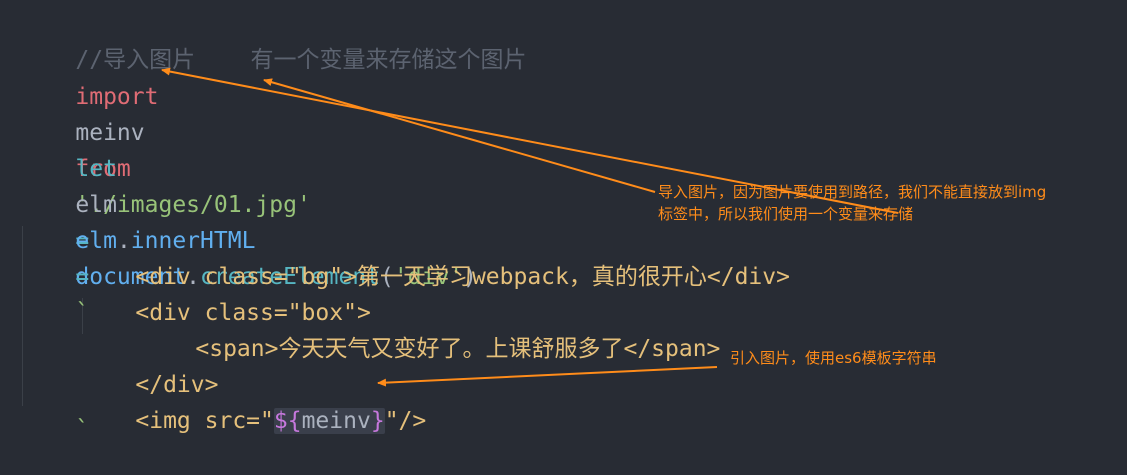 The image size is (1127, 475). What do you see at coordinates (54, 421) in the screenshot?
I see `code-line-backtick: `` at bounding box center [54, 421].